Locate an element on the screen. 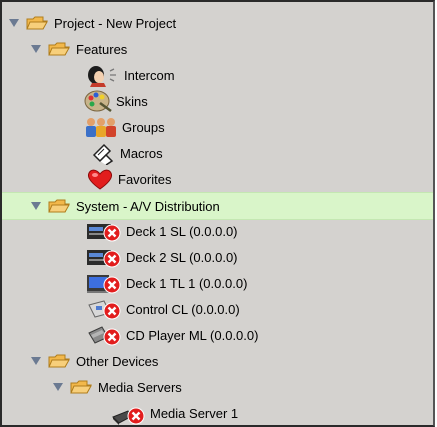  tree-node-favorites: Favorites is located at coordinates (217, 179).